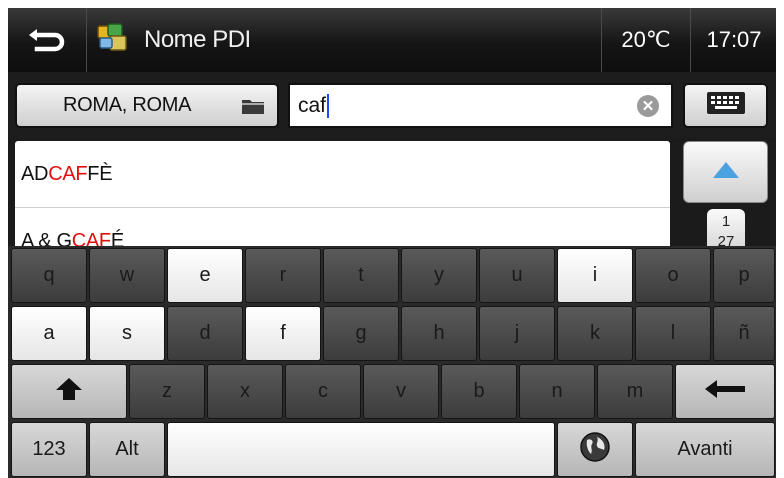  I want to click on key-p: p, so click(744, 275).